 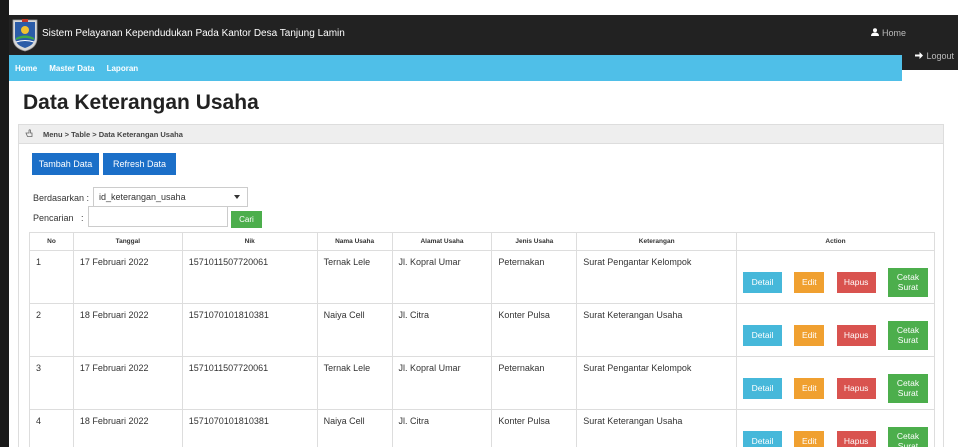 I want to click on hand-pointer-icon, so click(x=29, y=134).